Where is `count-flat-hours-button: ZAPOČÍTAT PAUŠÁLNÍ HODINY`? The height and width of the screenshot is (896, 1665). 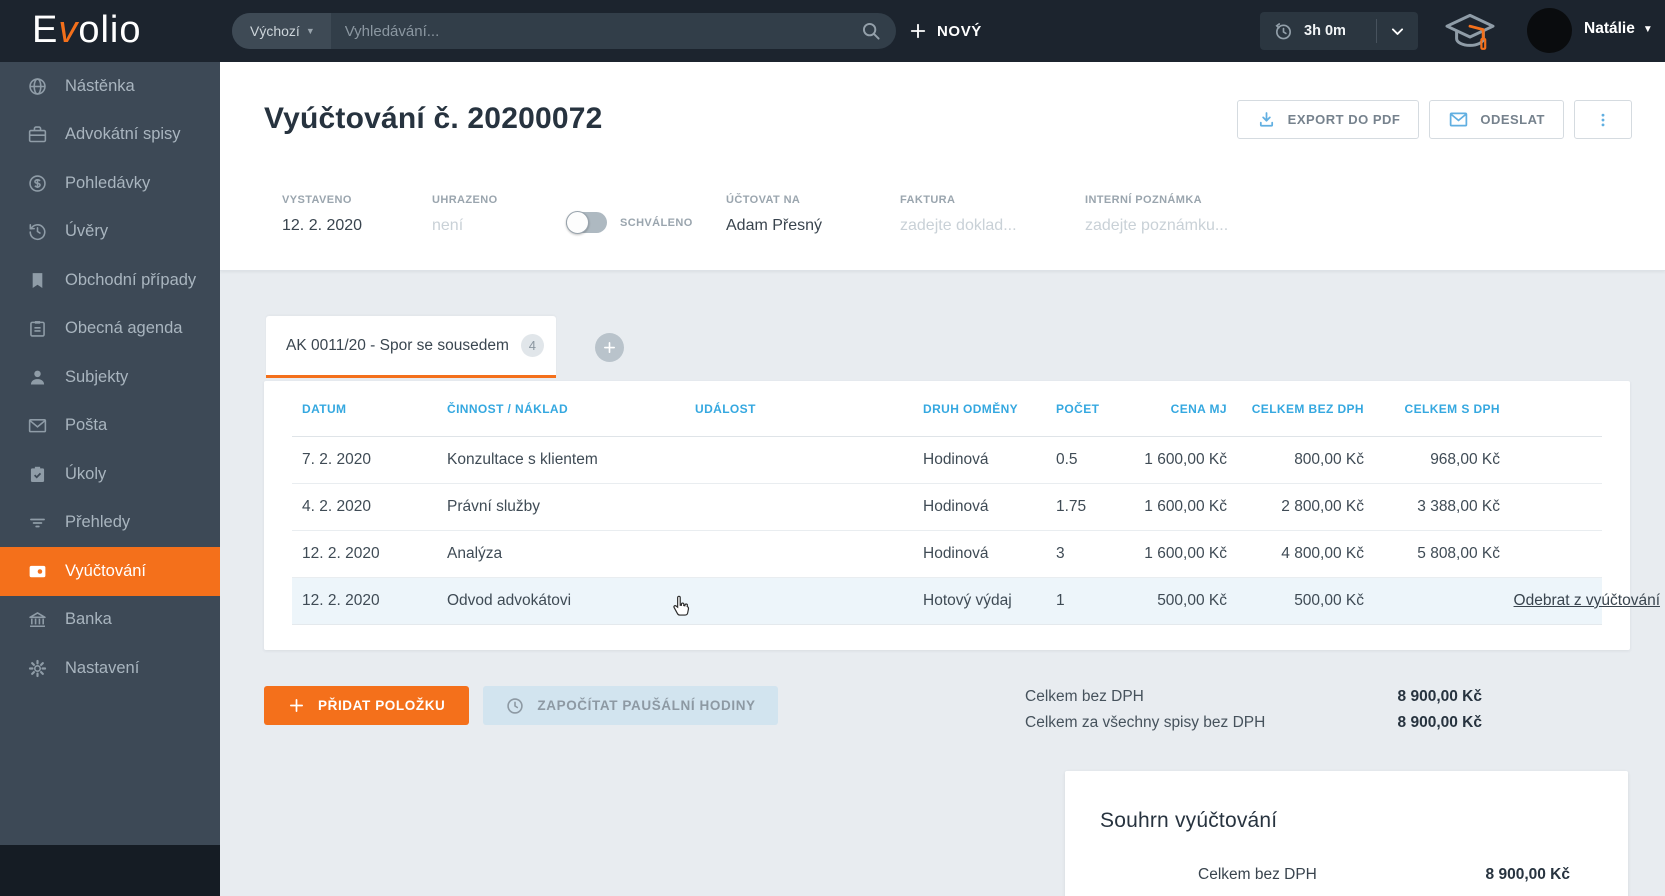 count-flat-hours-button: ZAPOČÍTAT PAUŠÁLNÍ HODINY is located at coordinates (630, 705).